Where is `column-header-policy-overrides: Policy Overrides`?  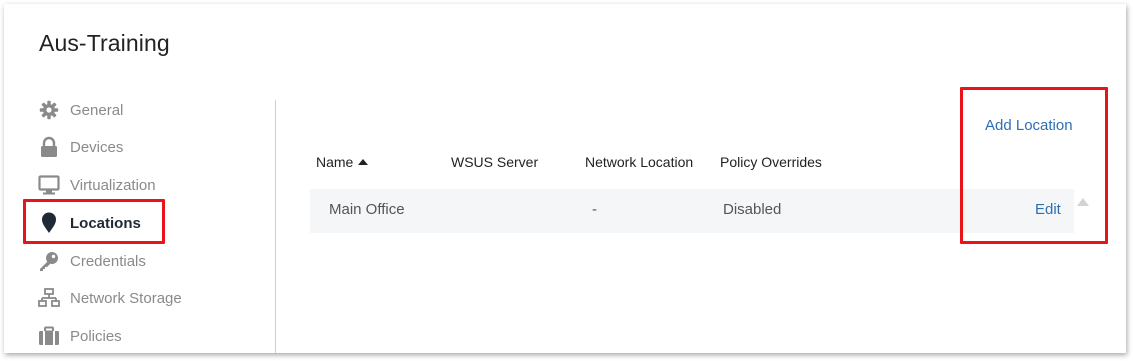
column-header-policy-overrides: Policy Overrides is located at coordinates (771, 162).